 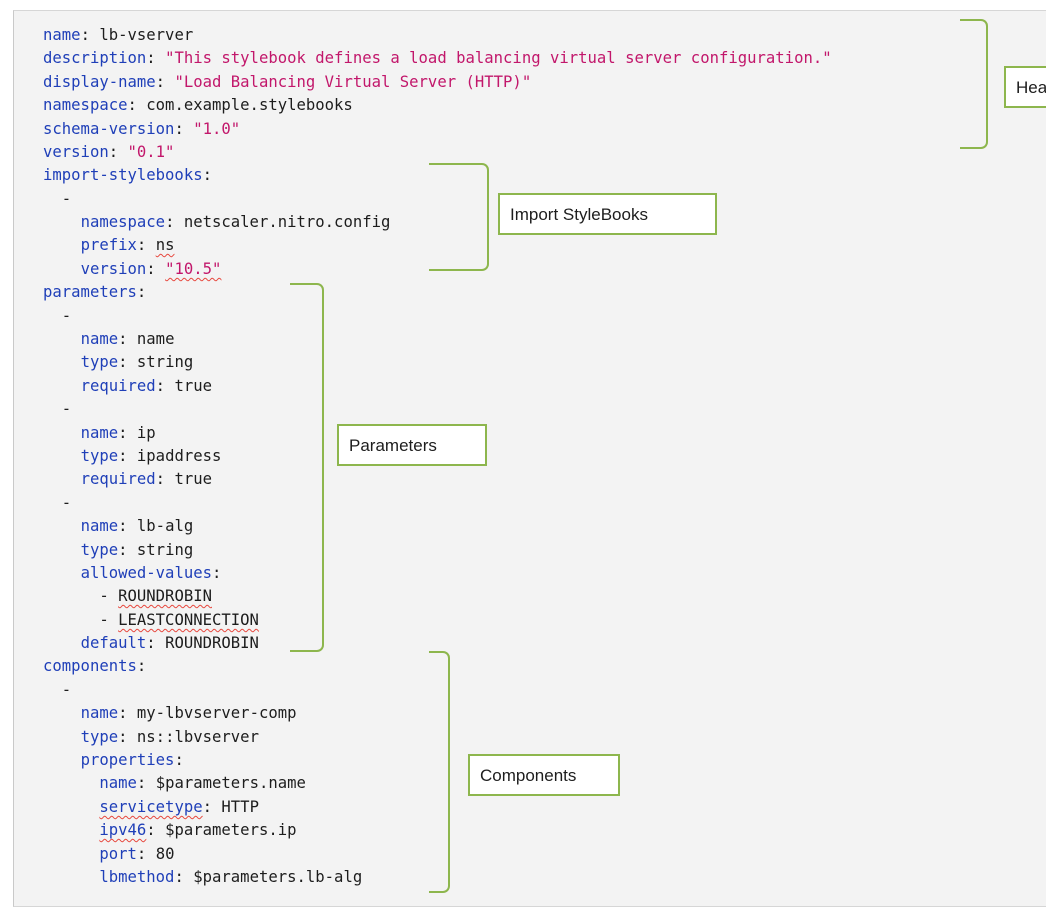 I want to click on code-line-param-type: type: ipaddress, so click(x=151, y=456).